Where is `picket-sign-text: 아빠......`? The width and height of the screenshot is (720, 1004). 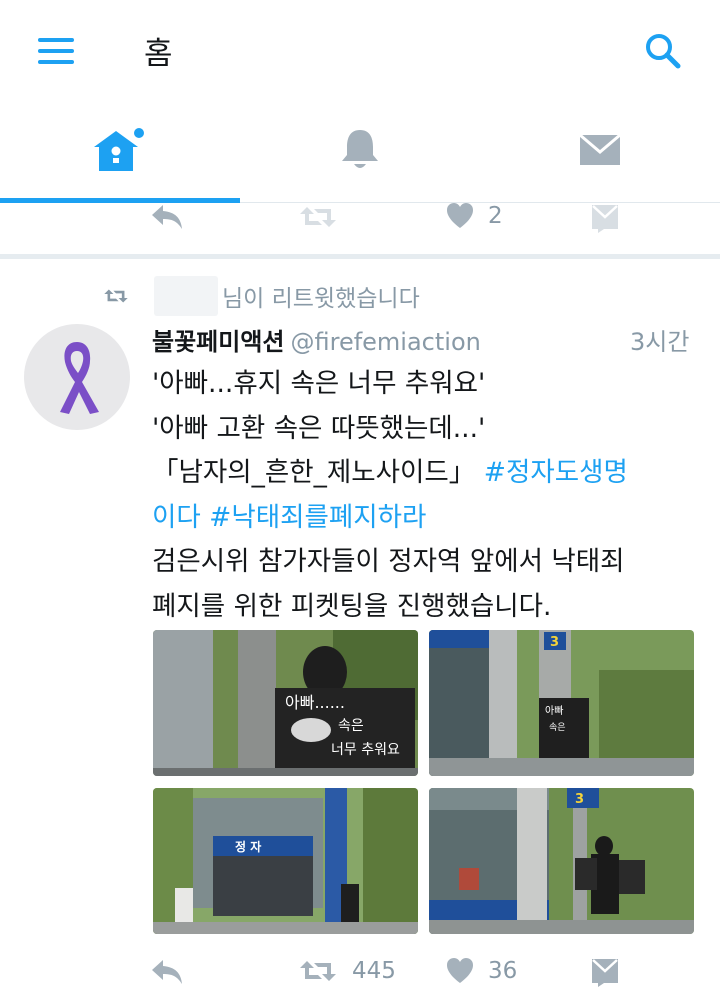
picket-sign-text: 아빠...... is located at coordinates (315, 702).